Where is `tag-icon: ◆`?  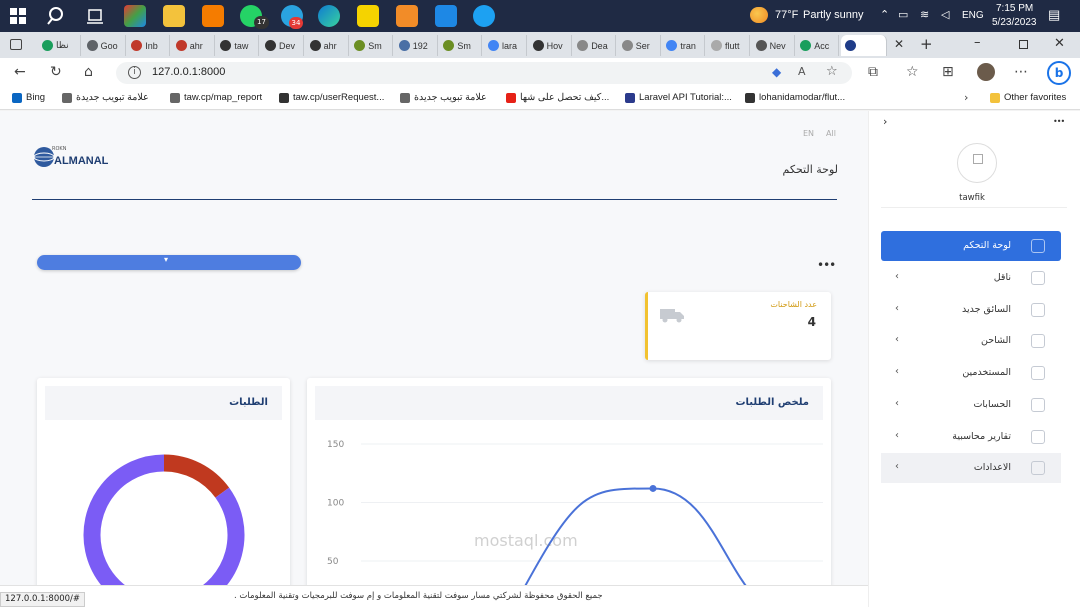 tag-icon: ◆ is located at coordinates (776, 72).